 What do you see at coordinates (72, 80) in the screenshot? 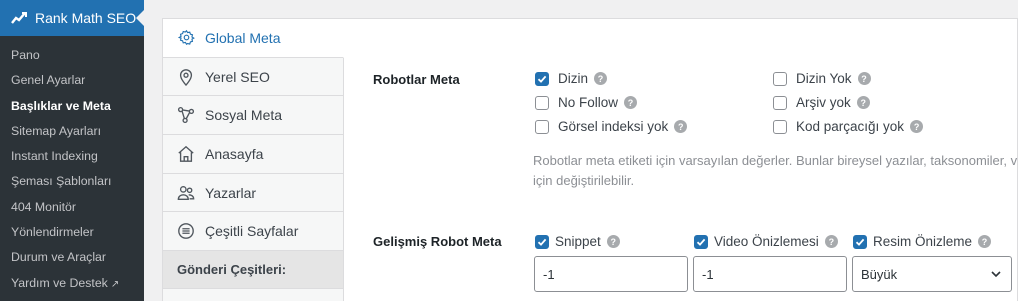
I see `submenu-item-genel-ayarlar: Genel Ayarlar` at bounding box center [72, 80].